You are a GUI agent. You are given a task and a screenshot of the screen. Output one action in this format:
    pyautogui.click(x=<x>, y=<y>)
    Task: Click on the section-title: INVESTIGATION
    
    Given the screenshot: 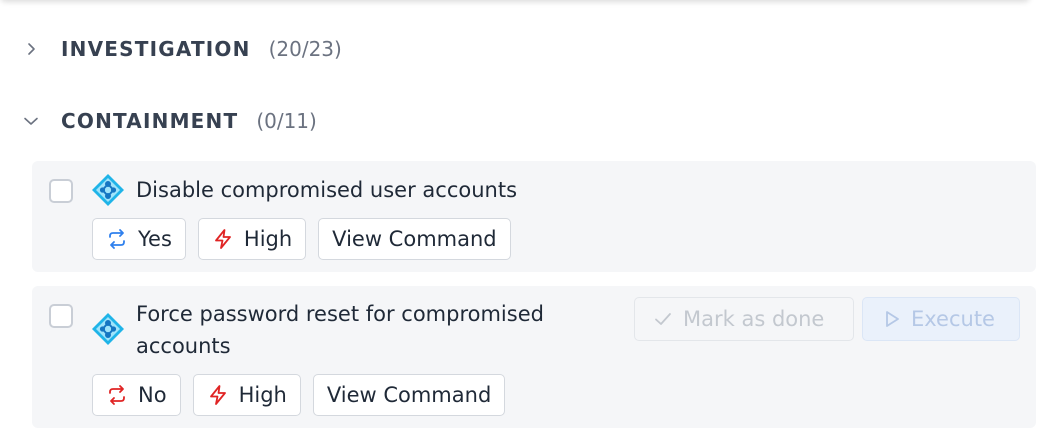 What is the action you would take?
    pyautogui.click(x=156, y=49)
    